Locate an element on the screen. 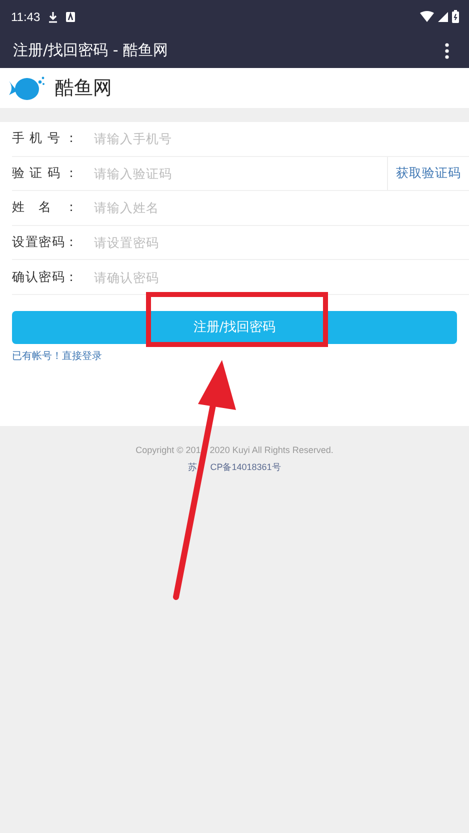  input-field: 请输入手机号 is located at coordinates (281, 138).